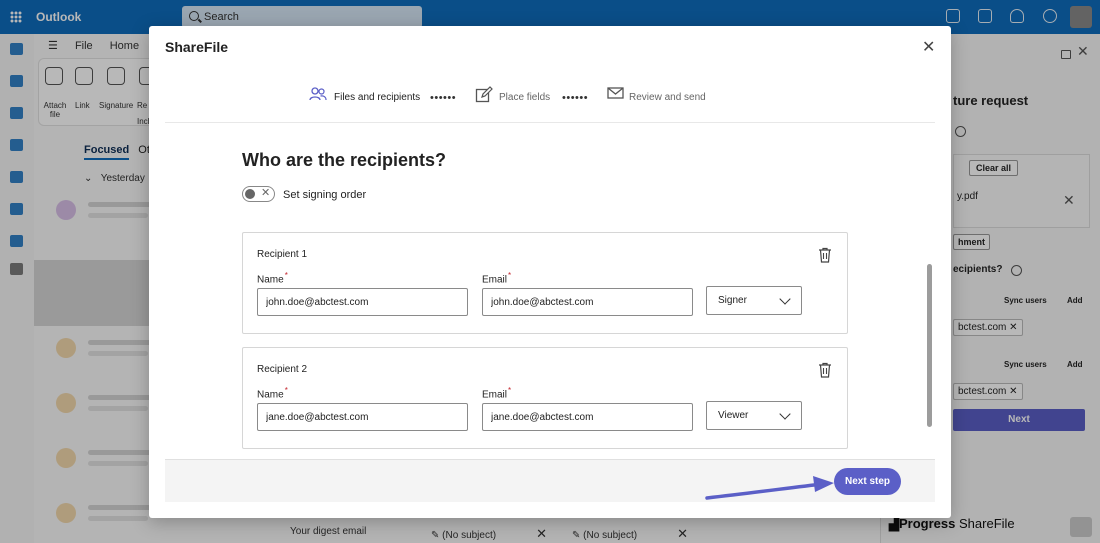 This screenshot has width=1100, height=543. Describe the element at coordinates (282, 369) in the screenshot. I see `recipient-title: Recipient 2` at that location.